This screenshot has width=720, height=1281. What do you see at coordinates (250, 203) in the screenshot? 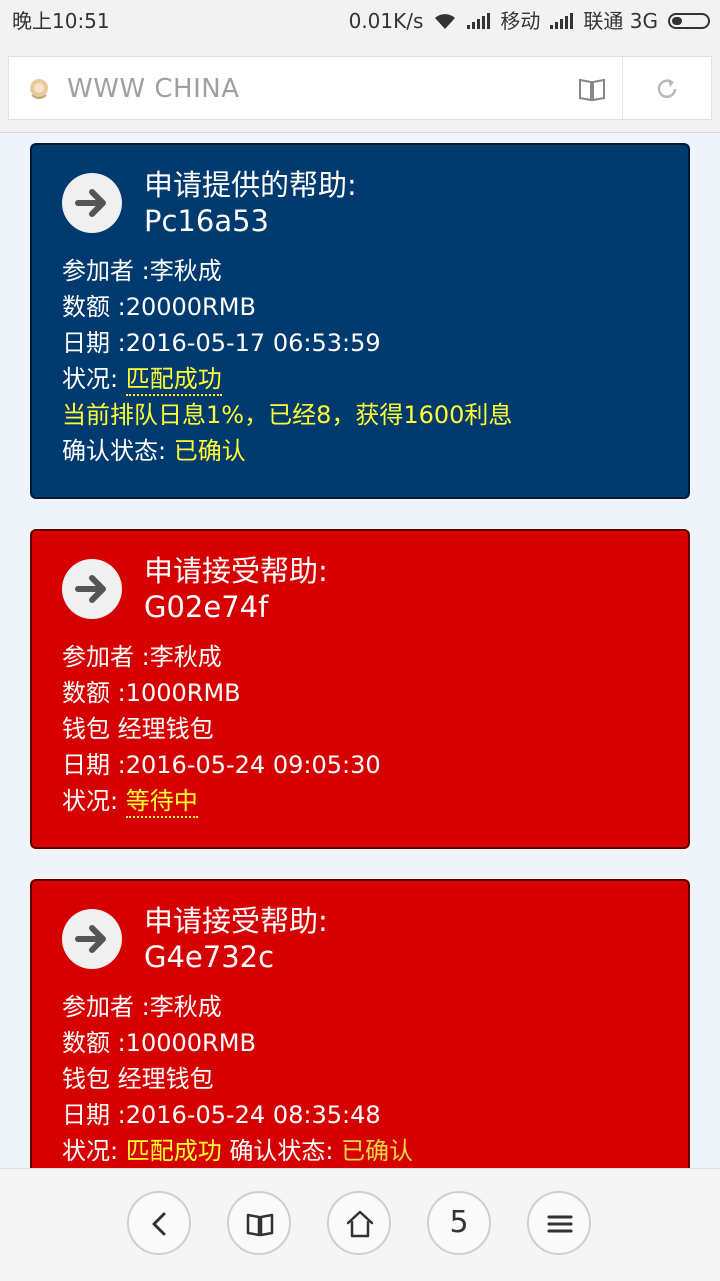
I see `card-title: 申请提供的帮助: Pc16a53` at bounding box center [250, 203].